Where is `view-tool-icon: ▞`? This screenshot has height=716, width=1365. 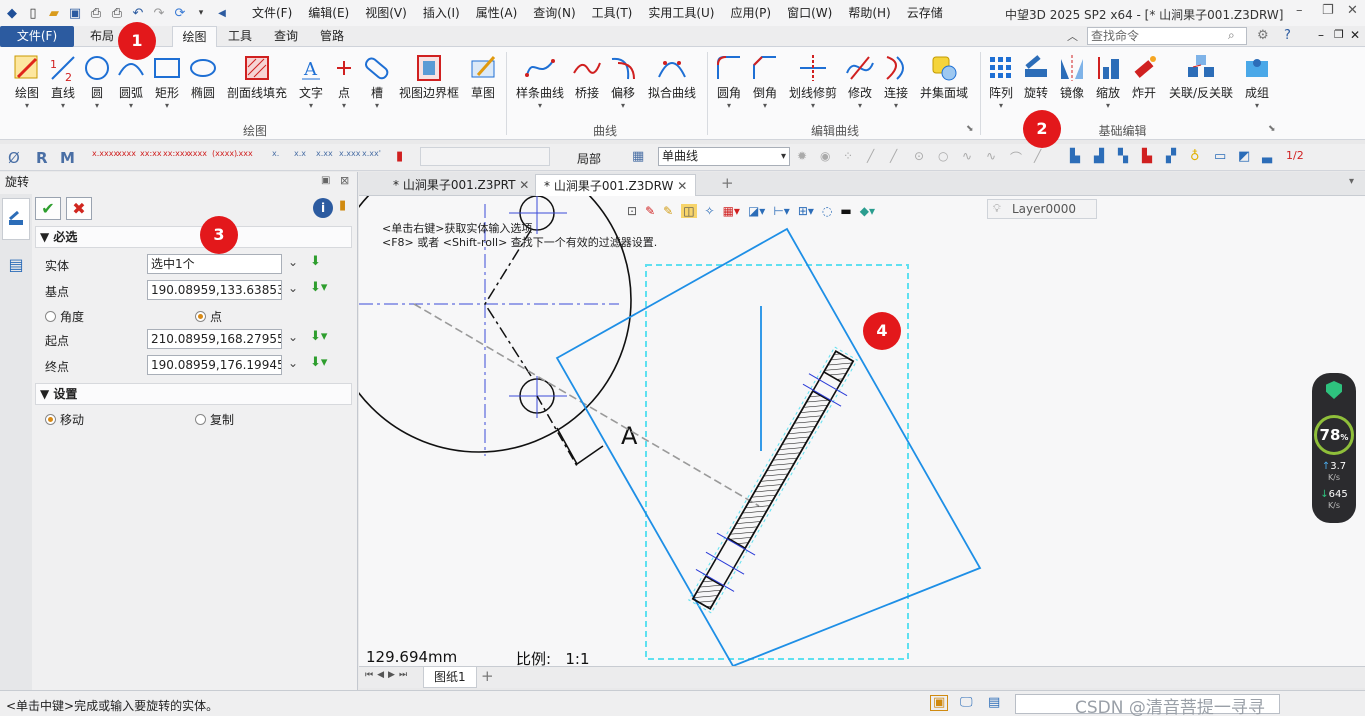 view-tool-icon: ▞ is located at coordinates (1171, 156).